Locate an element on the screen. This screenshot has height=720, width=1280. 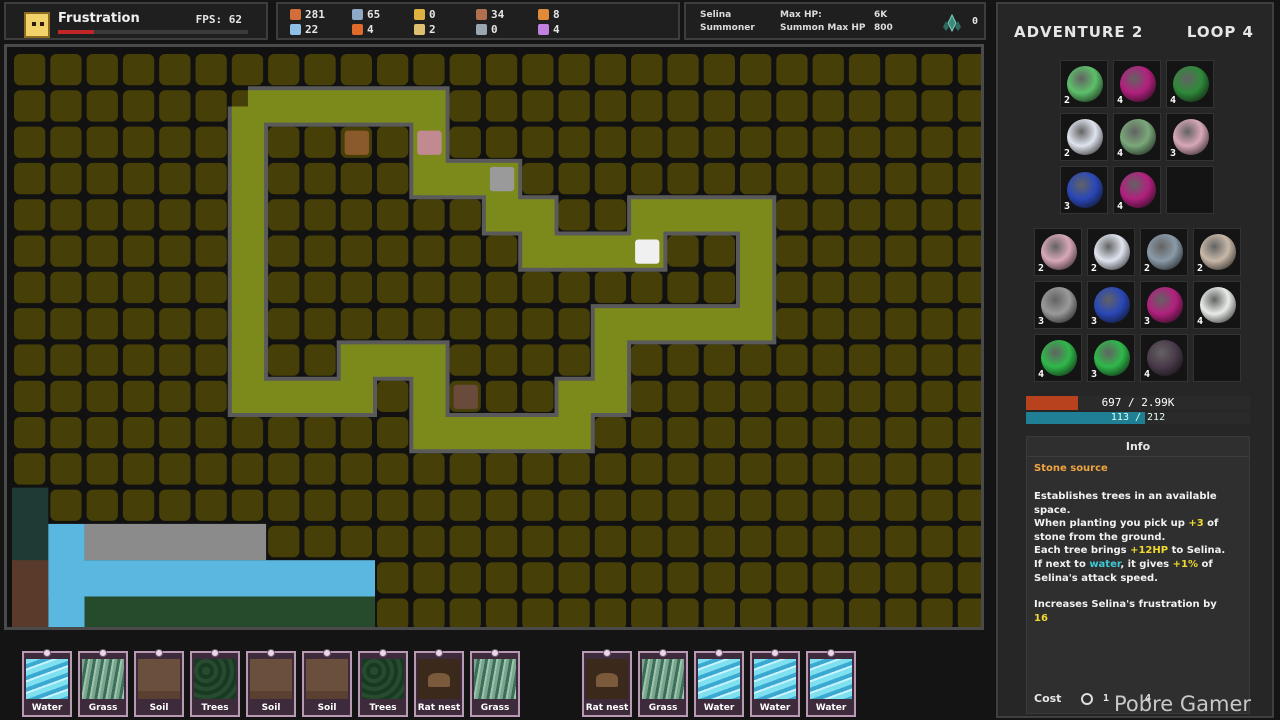
frustration-bar is located at coordinates (153, 32).